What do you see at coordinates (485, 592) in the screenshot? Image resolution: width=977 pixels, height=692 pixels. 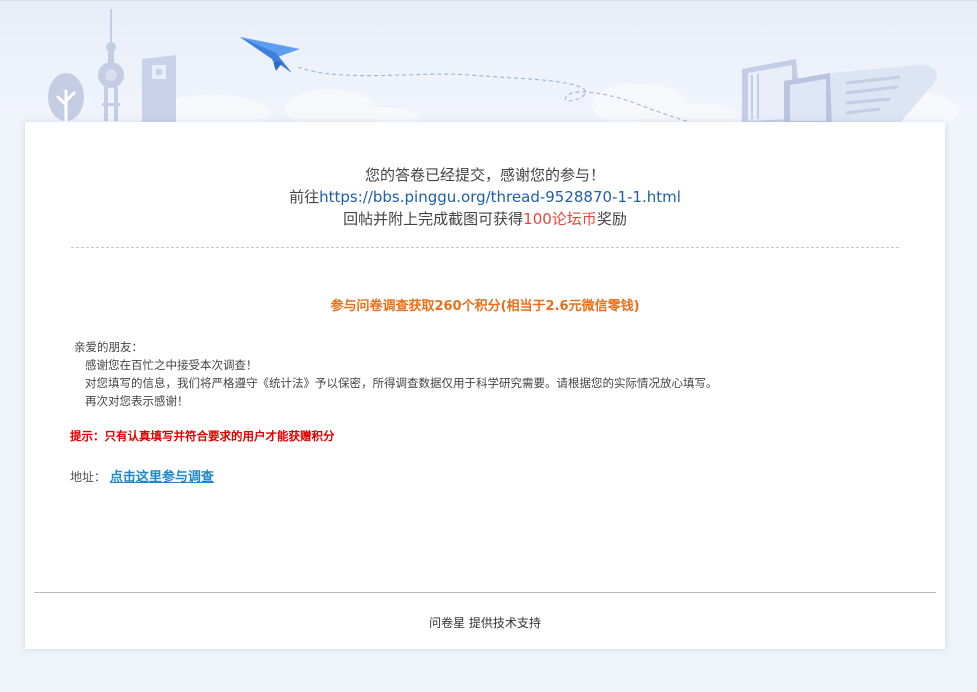 I see `footer-divider` at bounding box center [485, 592].